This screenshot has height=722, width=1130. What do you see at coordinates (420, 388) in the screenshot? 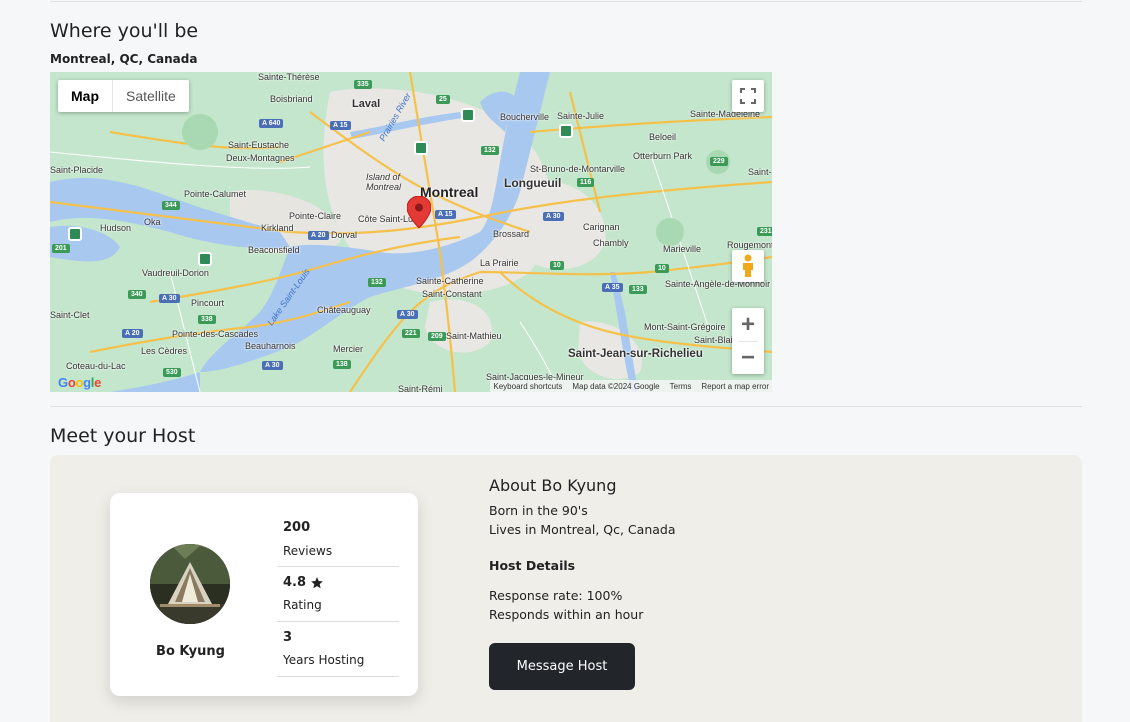
I see `place-saint-remi: Saint-Rémi` at bounding box center [420, 388].